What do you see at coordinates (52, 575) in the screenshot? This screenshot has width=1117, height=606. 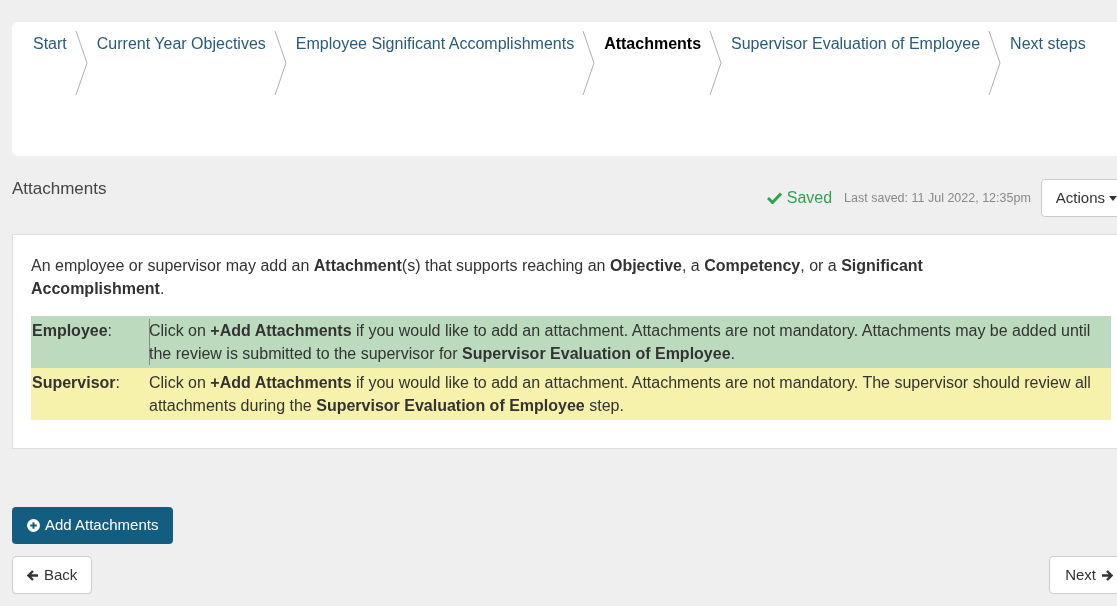 I see `back-button: Back` at bounding box center [52, 575].